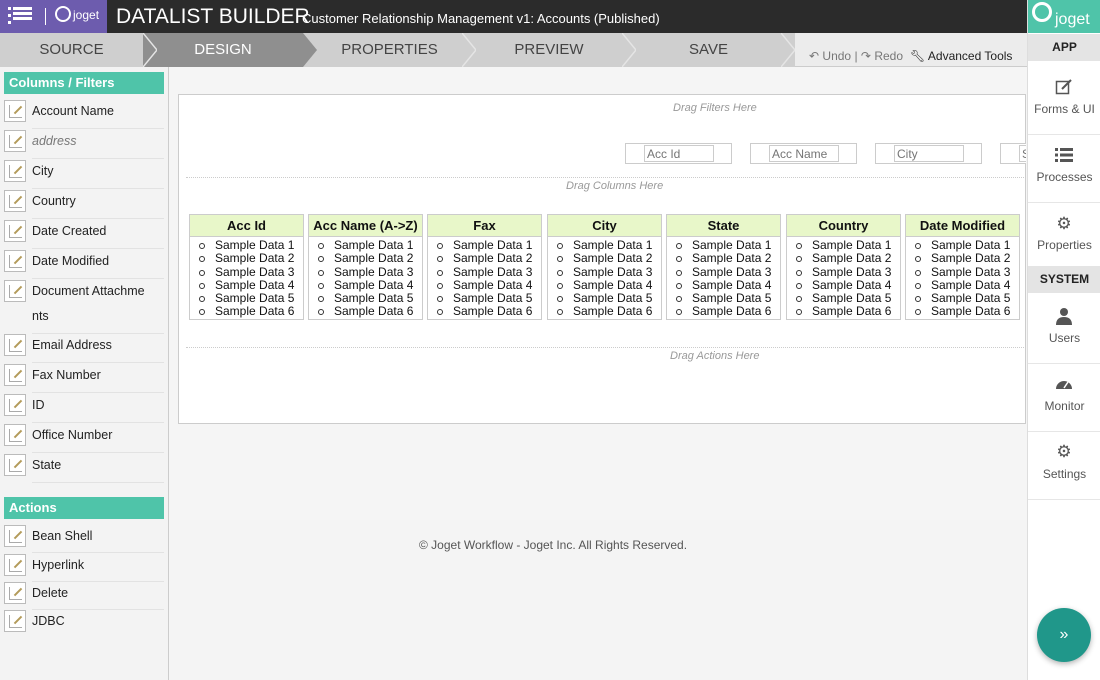  I want to click on tab-preview: PREVIEW, so click(549, 50).